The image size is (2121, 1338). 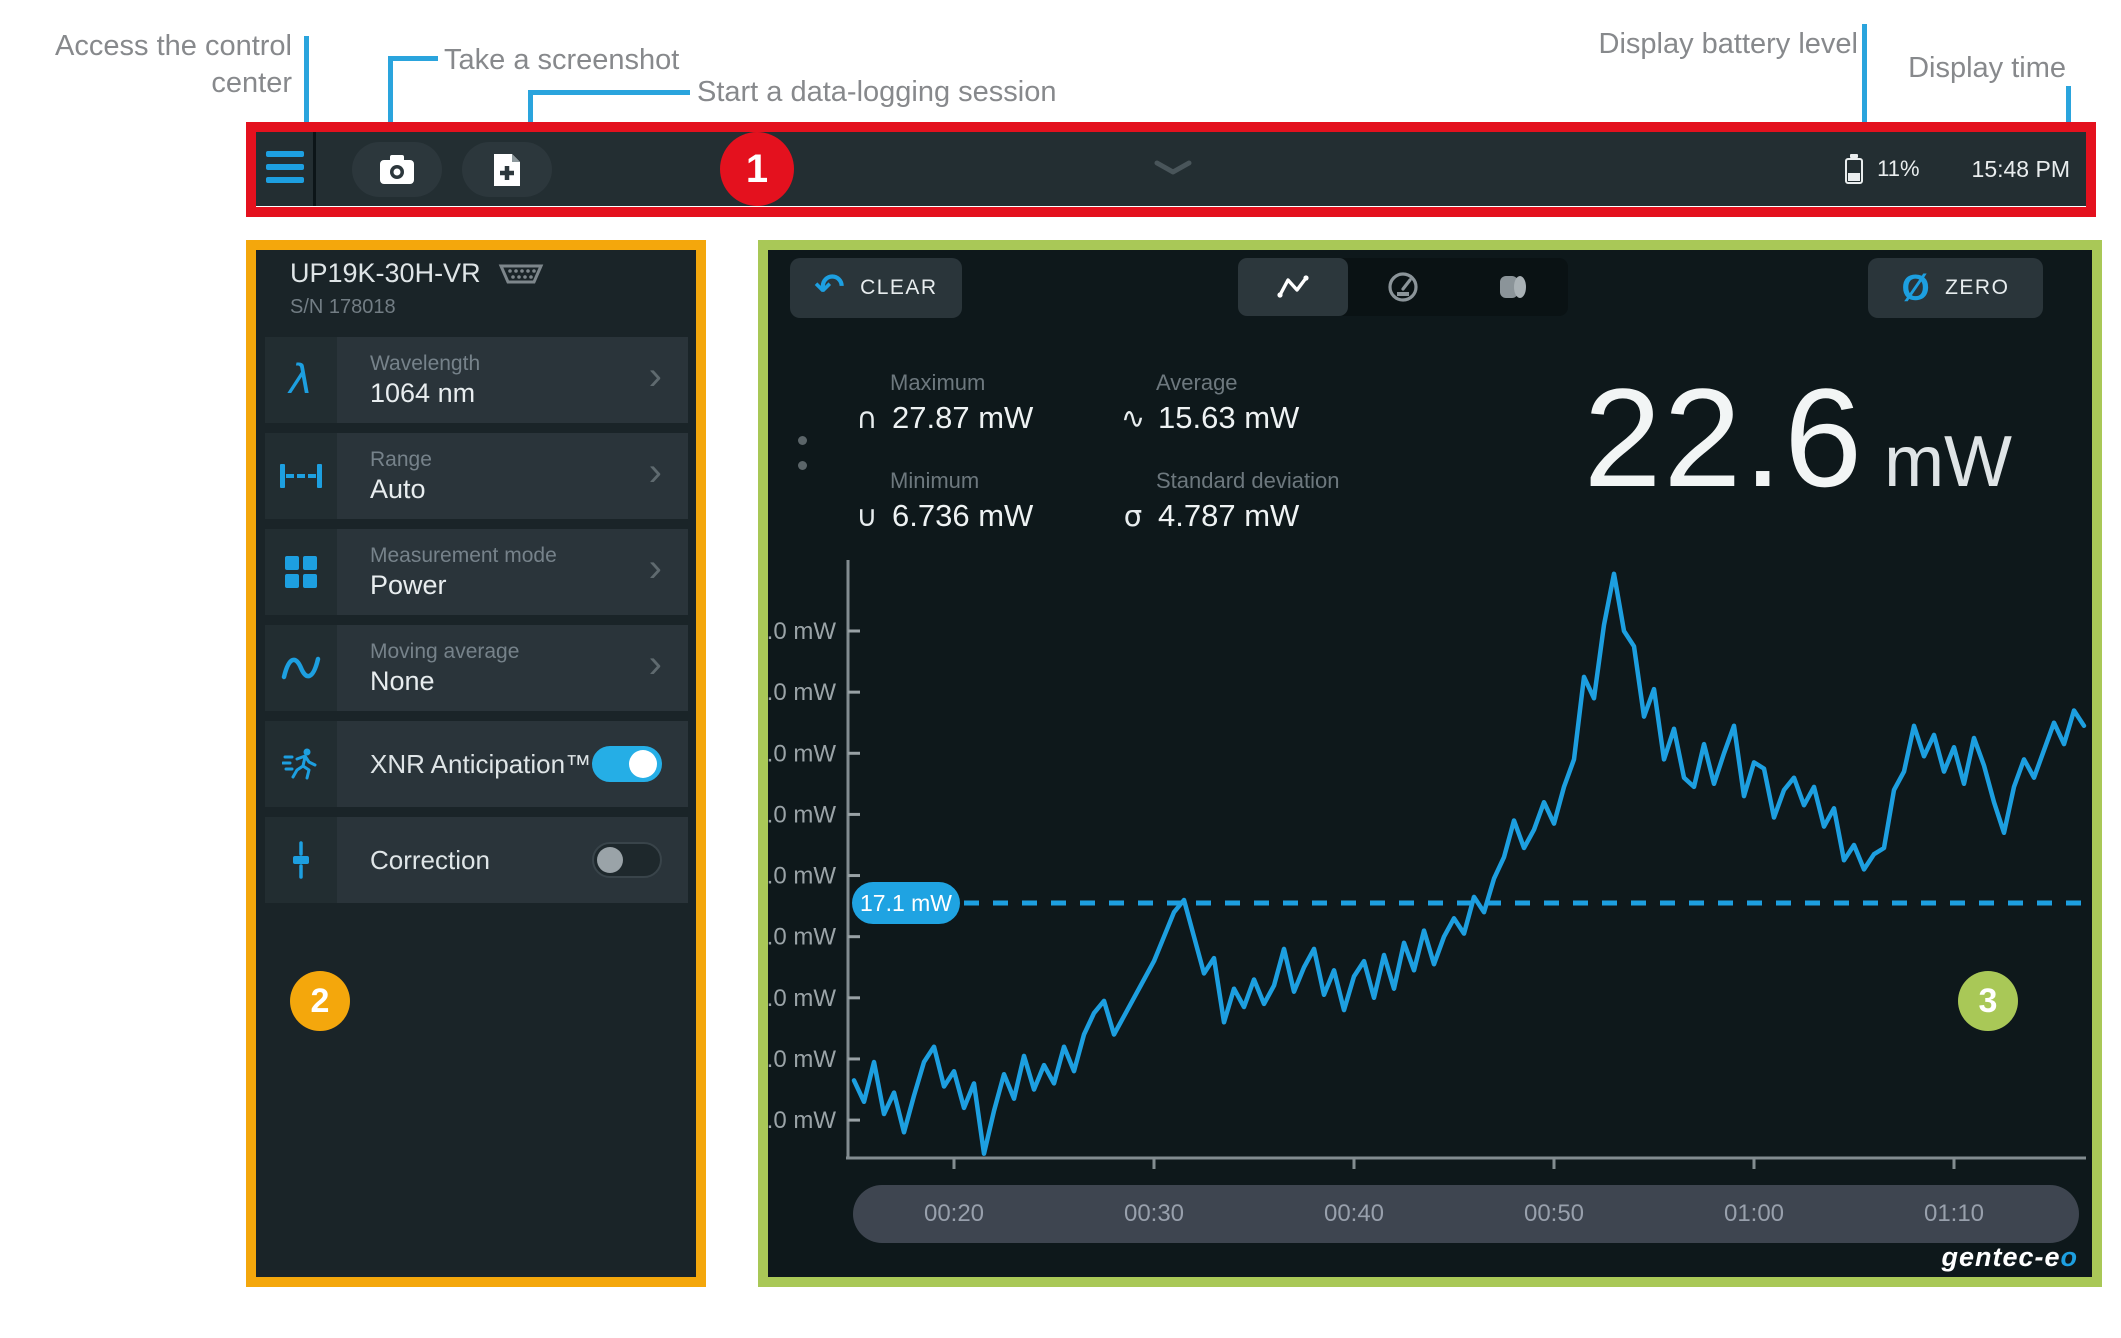 I want to click on battery-percent: 11%, so click(x=1898, y=168).